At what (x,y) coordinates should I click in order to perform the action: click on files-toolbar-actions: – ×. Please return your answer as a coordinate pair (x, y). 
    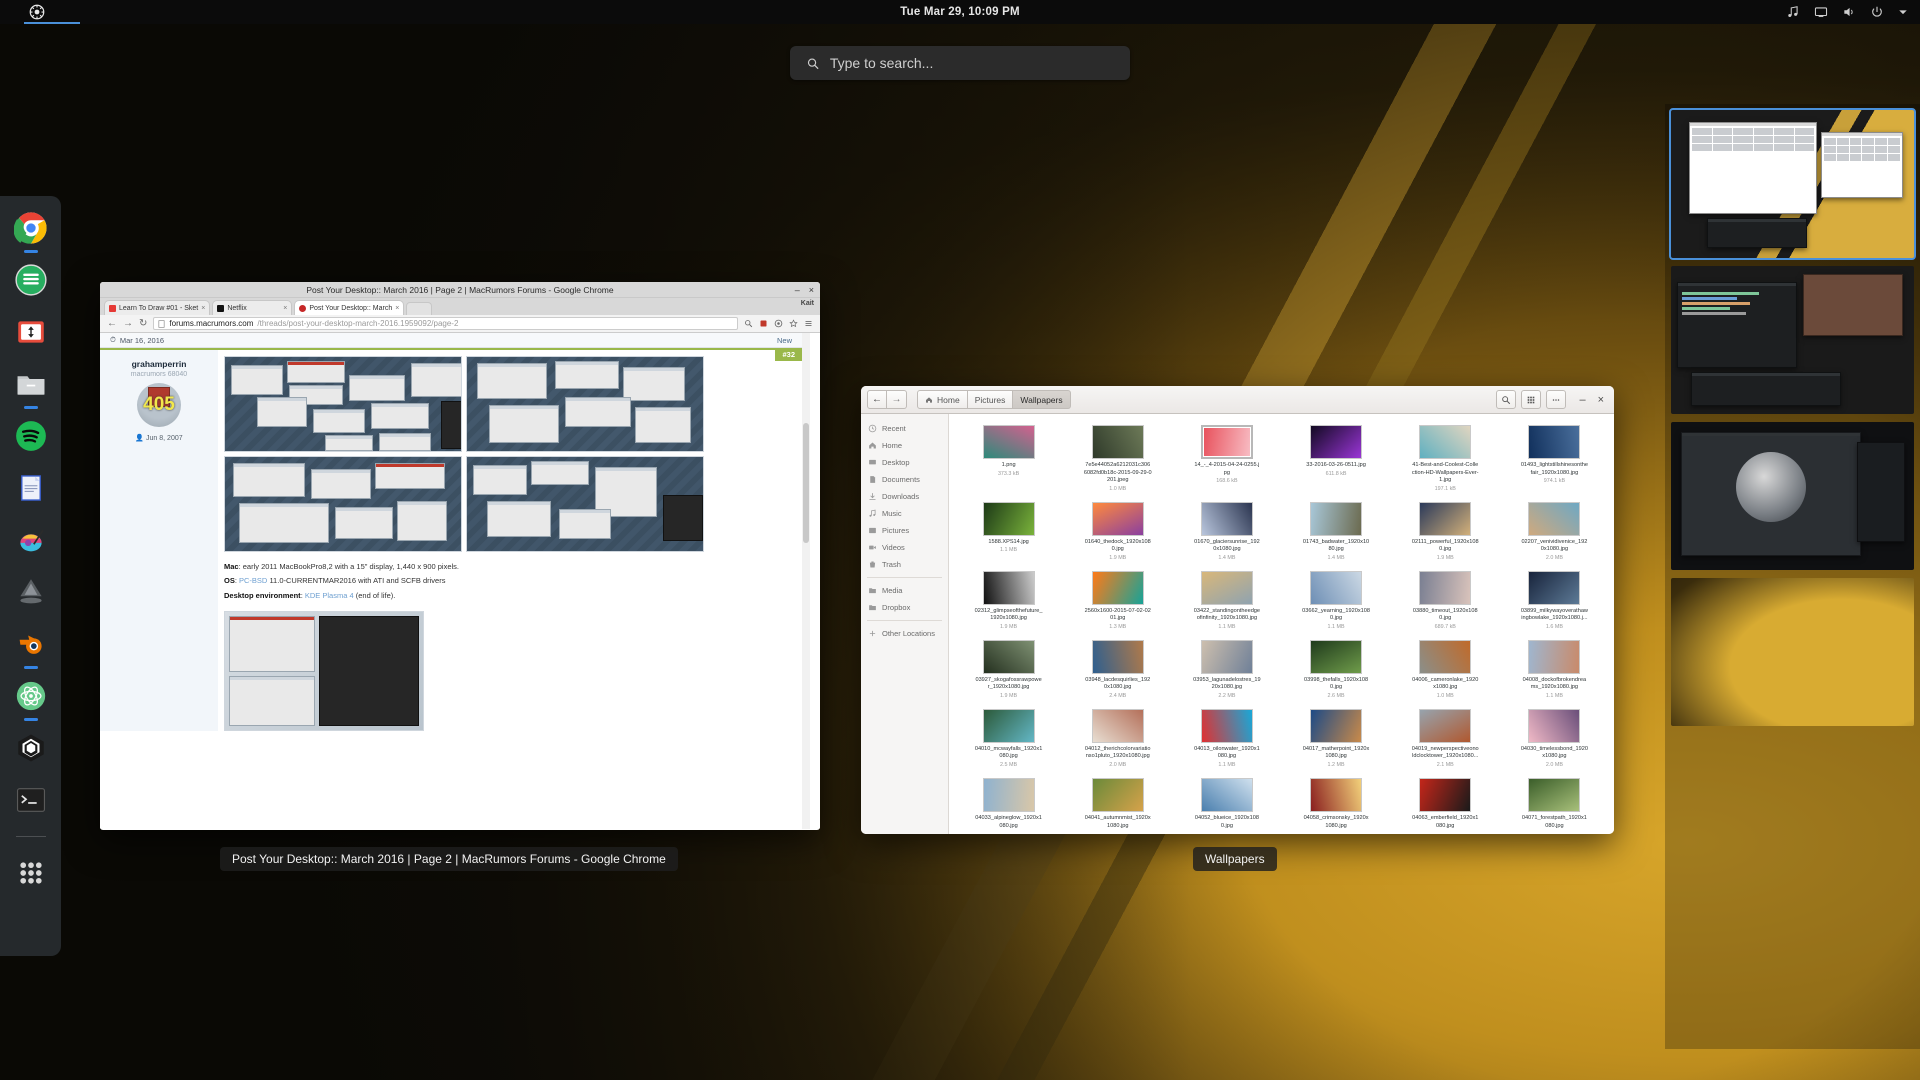
    Looking at the image, I should click on (1552, 399).